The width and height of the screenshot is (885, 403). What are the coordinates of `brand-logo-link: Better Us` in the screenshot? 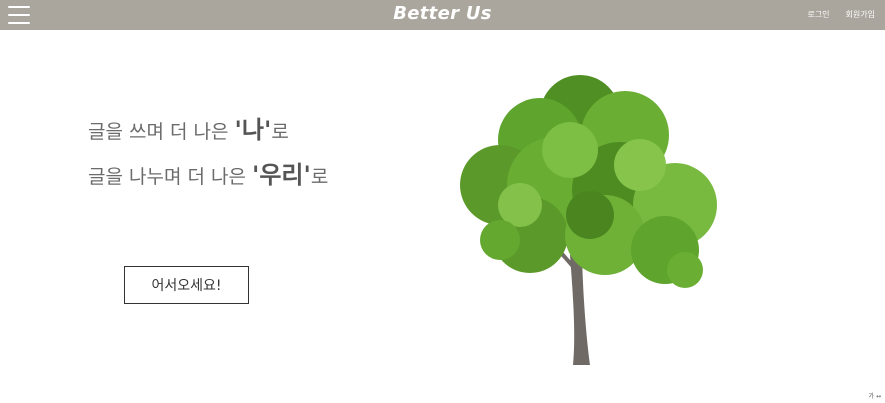 It's located at (443, 13).